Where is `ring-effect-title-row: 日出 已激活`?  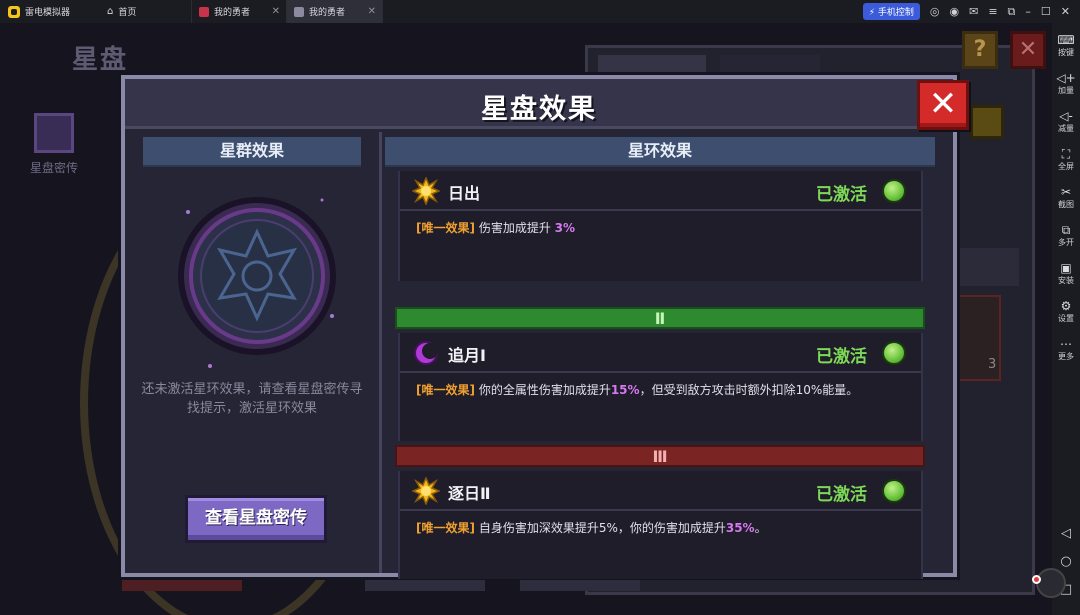
ring-effect-title-row: 日出 已激活 is located at coordinates (660, 191).